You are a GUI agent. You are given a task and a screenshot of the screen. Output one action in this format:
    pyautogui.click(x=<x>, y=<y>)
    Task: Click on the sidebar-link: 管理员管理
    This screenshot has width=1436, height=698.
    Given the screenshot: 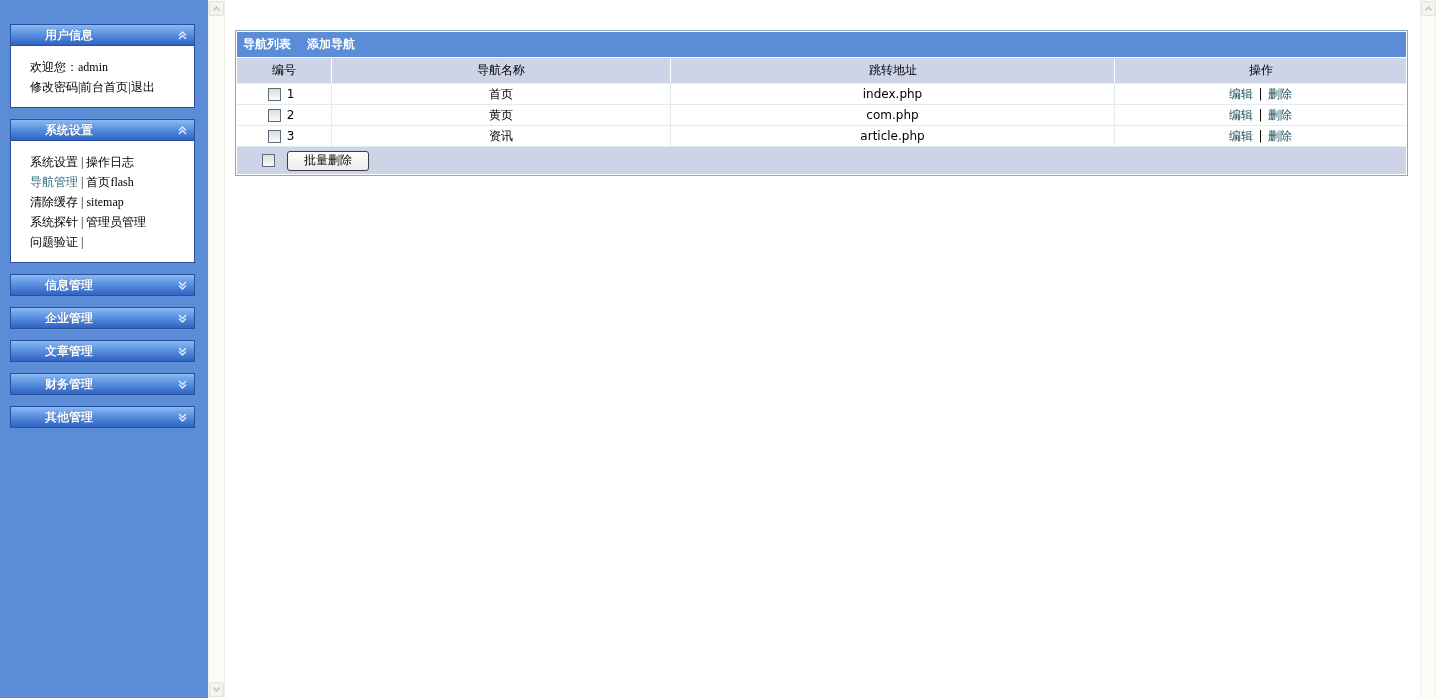 What is the action you would take?
    pyautogui.click(x=116, y=222)
    